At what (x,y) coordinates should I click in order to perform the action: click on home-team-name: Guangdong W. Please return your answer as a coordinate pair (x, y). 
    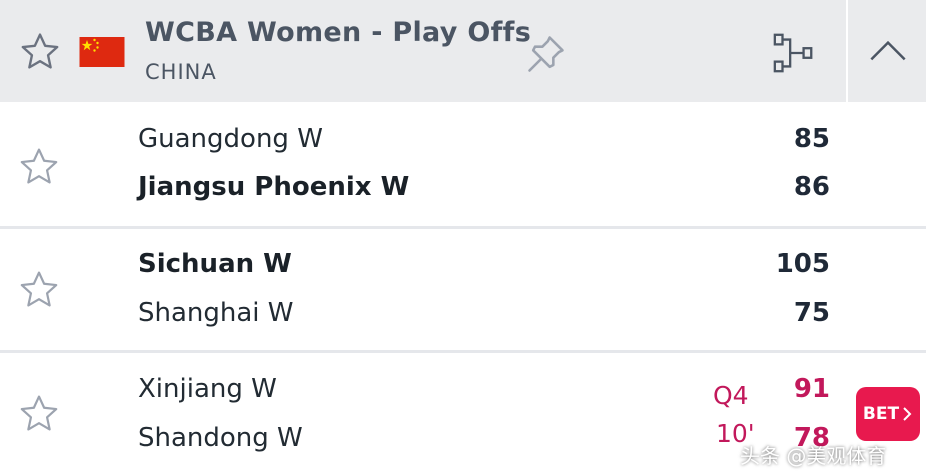
    Looking at the image, I should click on (230, 139).